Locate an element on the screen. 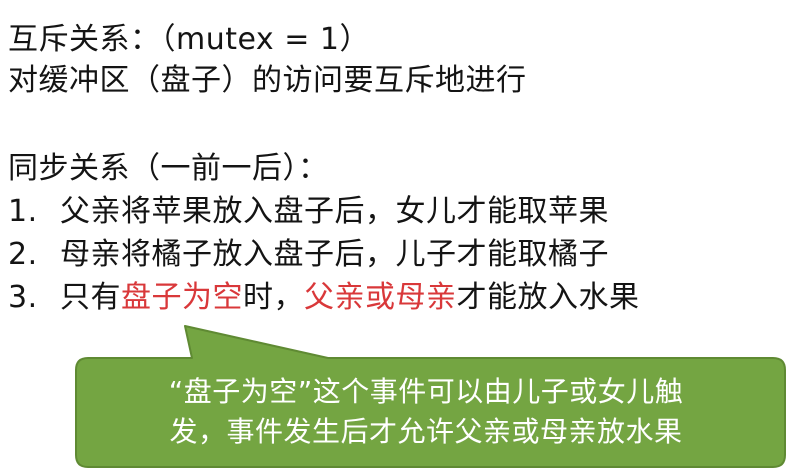 This screenshot has height=471, width=807. callout-text: “盘子为空”这个事件可以由儿子或女儿触 发，事件发生后才允许父亲或母亲放水果 is located at coordinates (426, 412).